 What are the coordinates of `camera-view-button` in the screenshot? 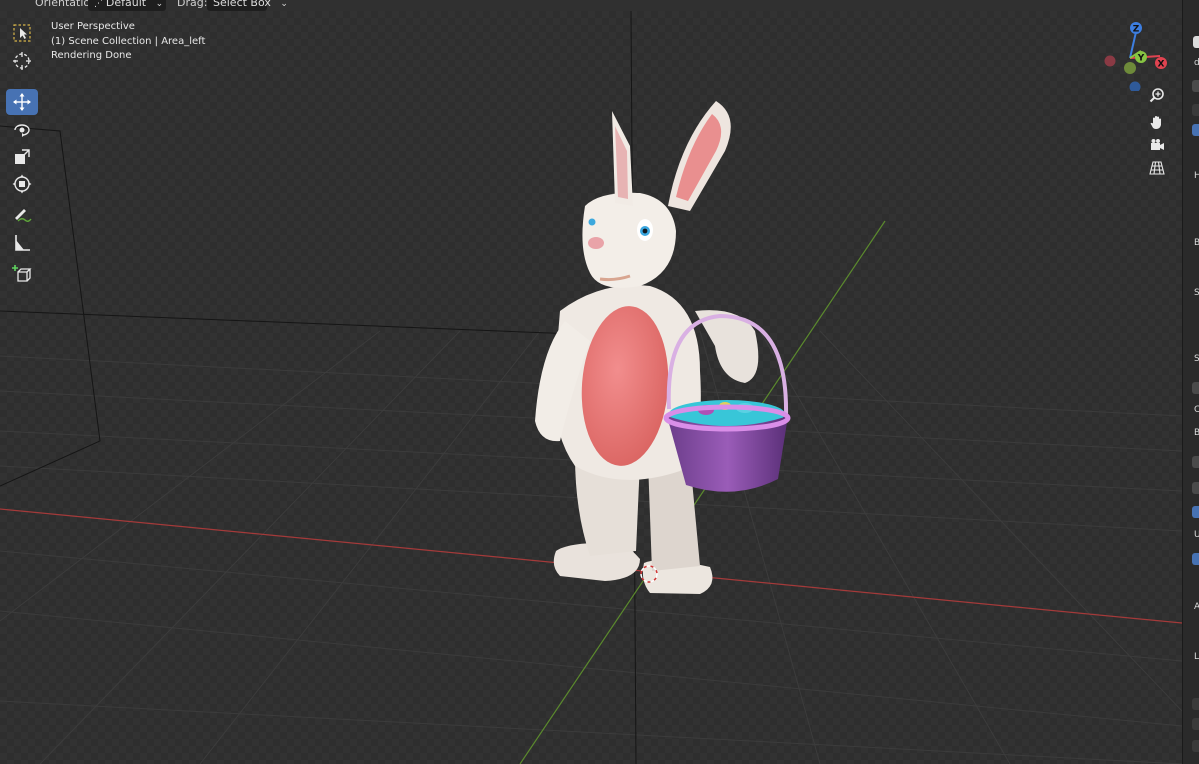 It's located at (1157, 145).